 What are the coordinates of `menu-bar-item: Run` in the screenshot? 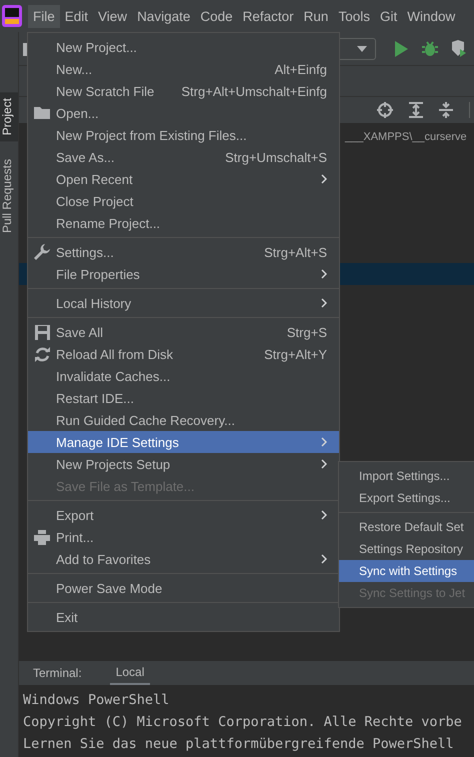 It's located at (316, 16).